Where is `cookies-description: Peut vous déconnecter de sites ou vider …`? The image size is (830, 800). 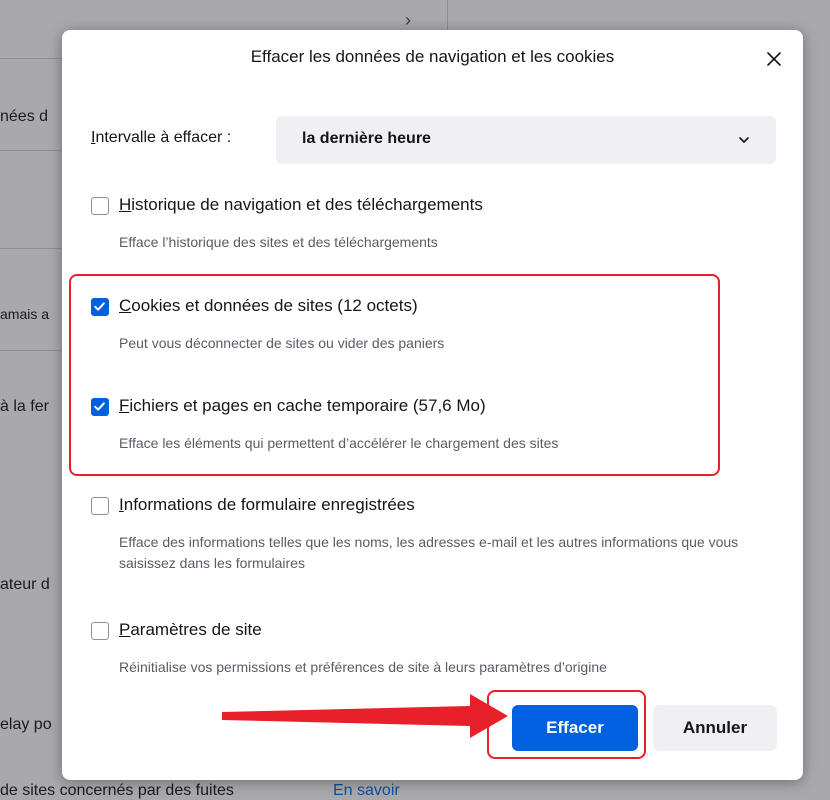 cookies-description: Peut vous déconnecter de sites ou vider … is located at coordinates (282, 343).